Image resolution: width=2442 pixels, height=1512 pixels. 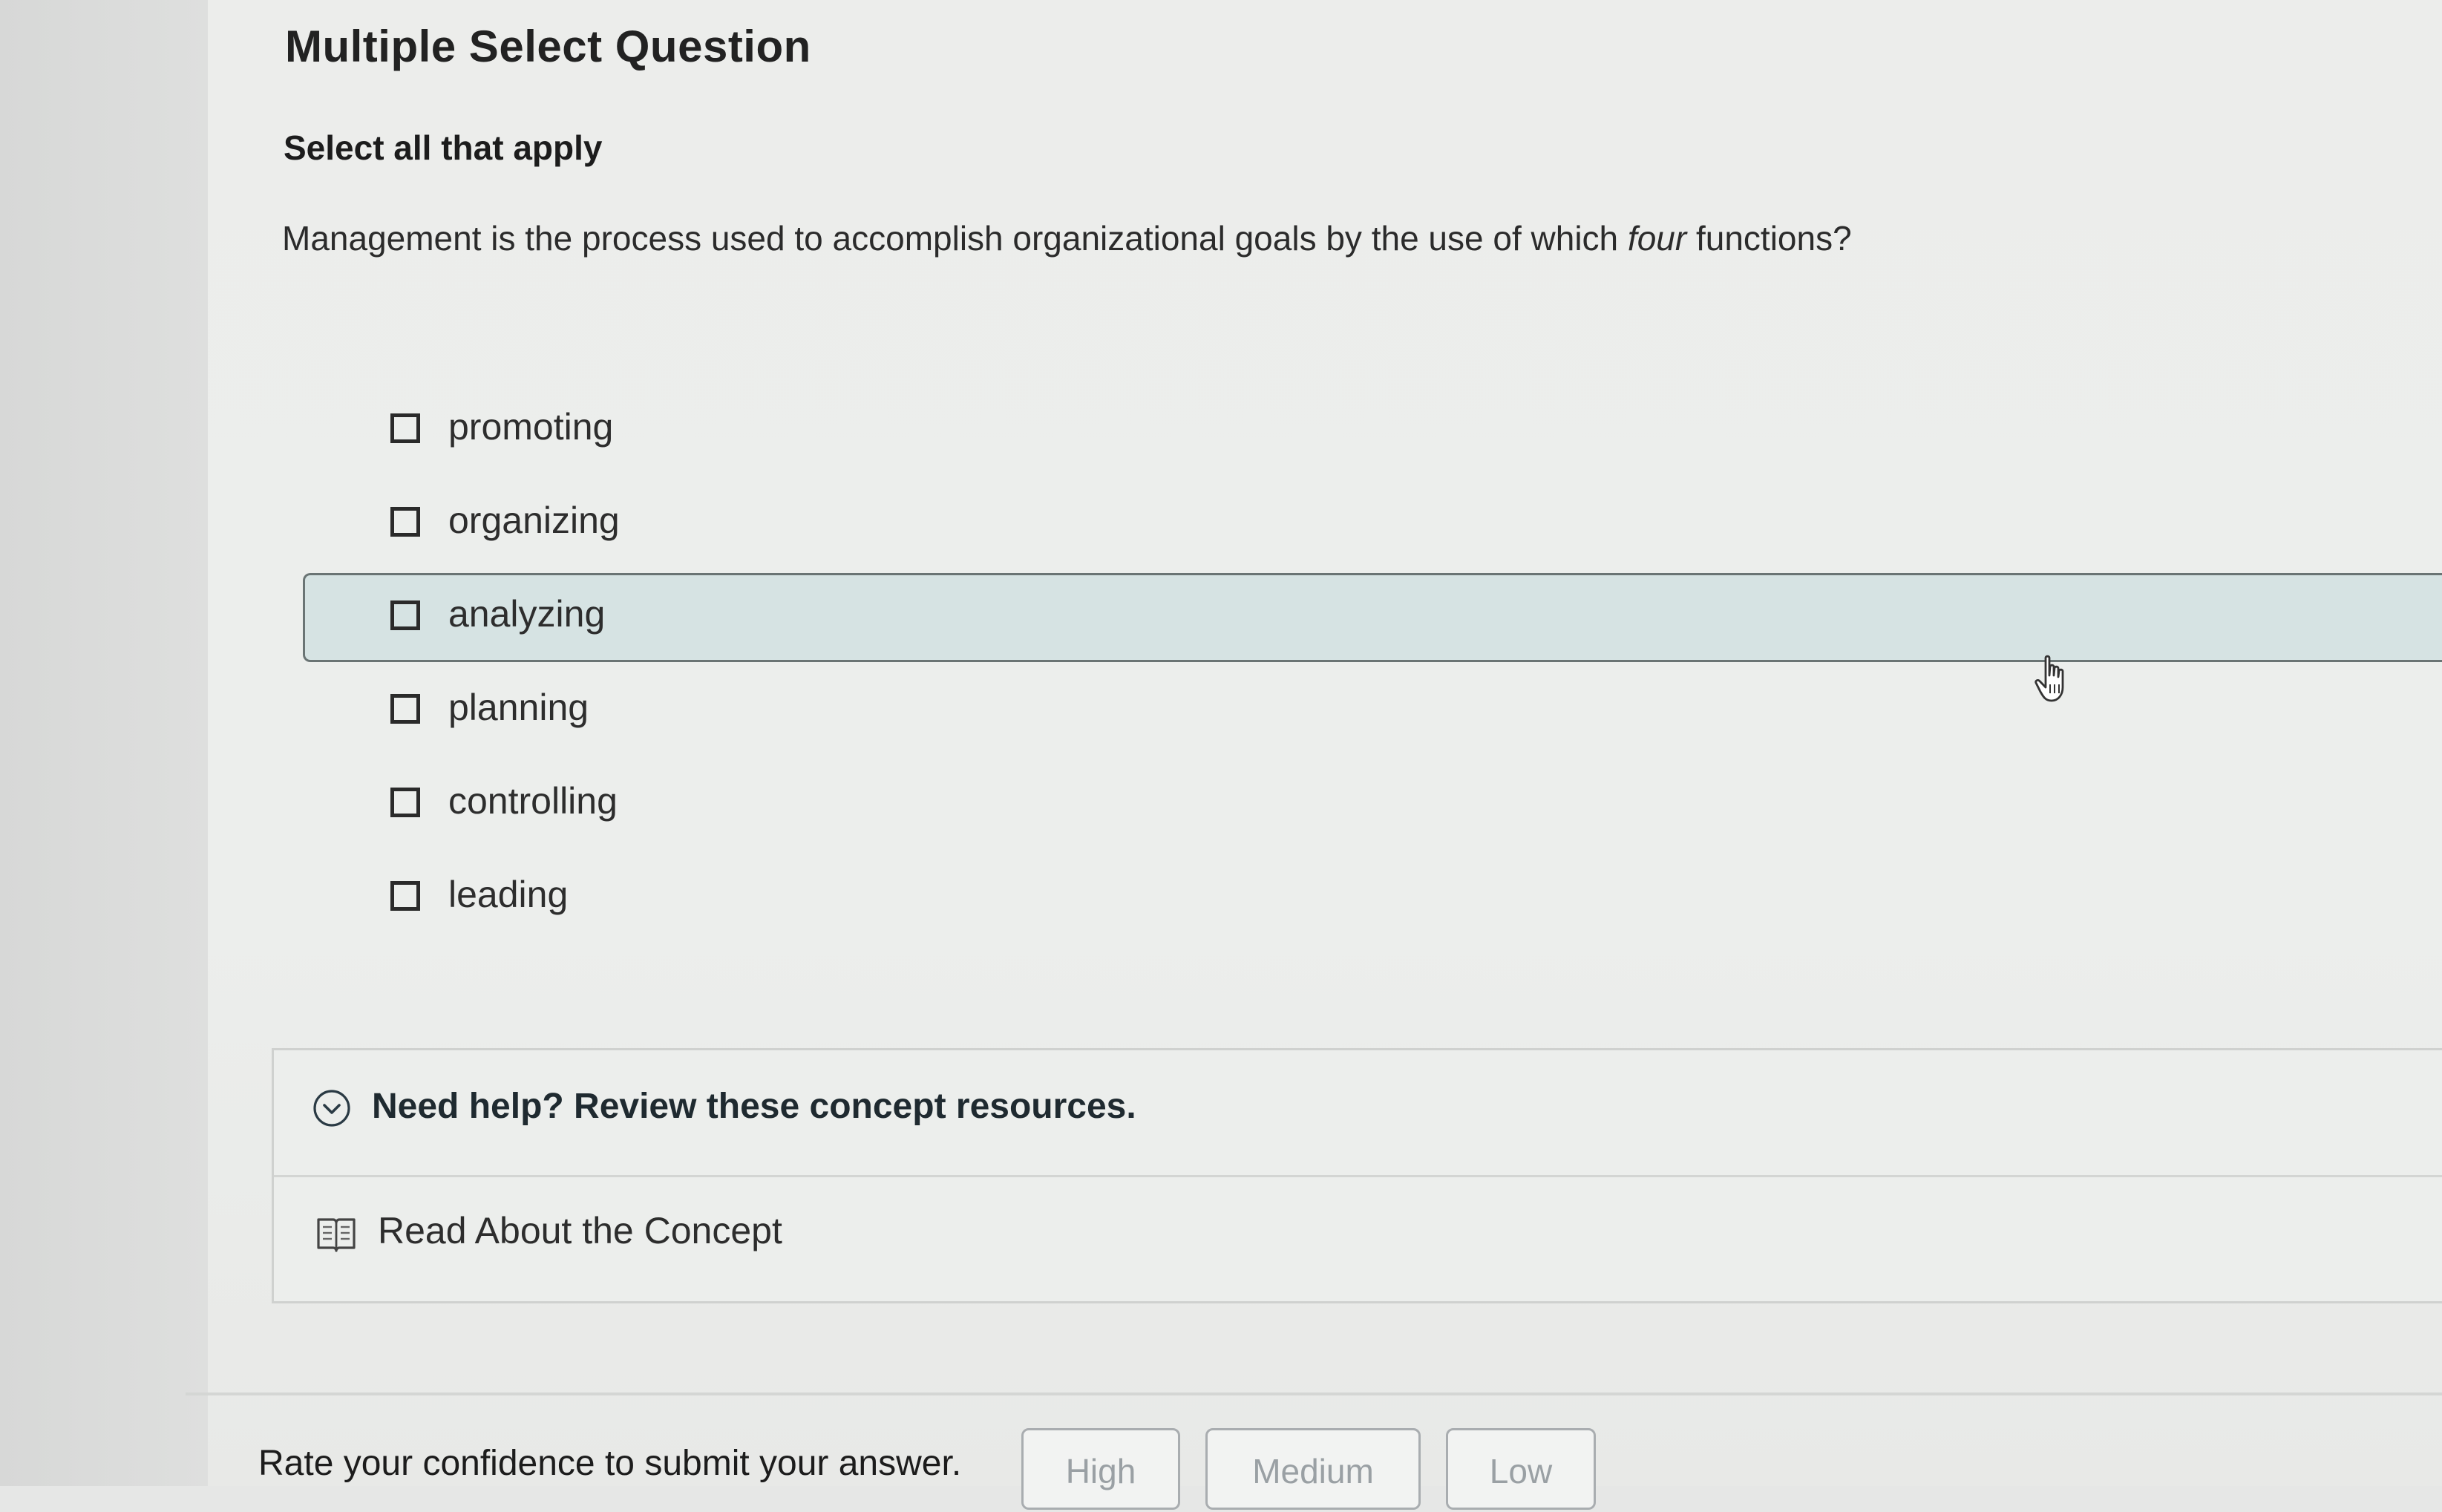 What do you see at coordinates (534, 521) in the screenshot?
I see `option-label: organizing` at bounding box center [534, 521].